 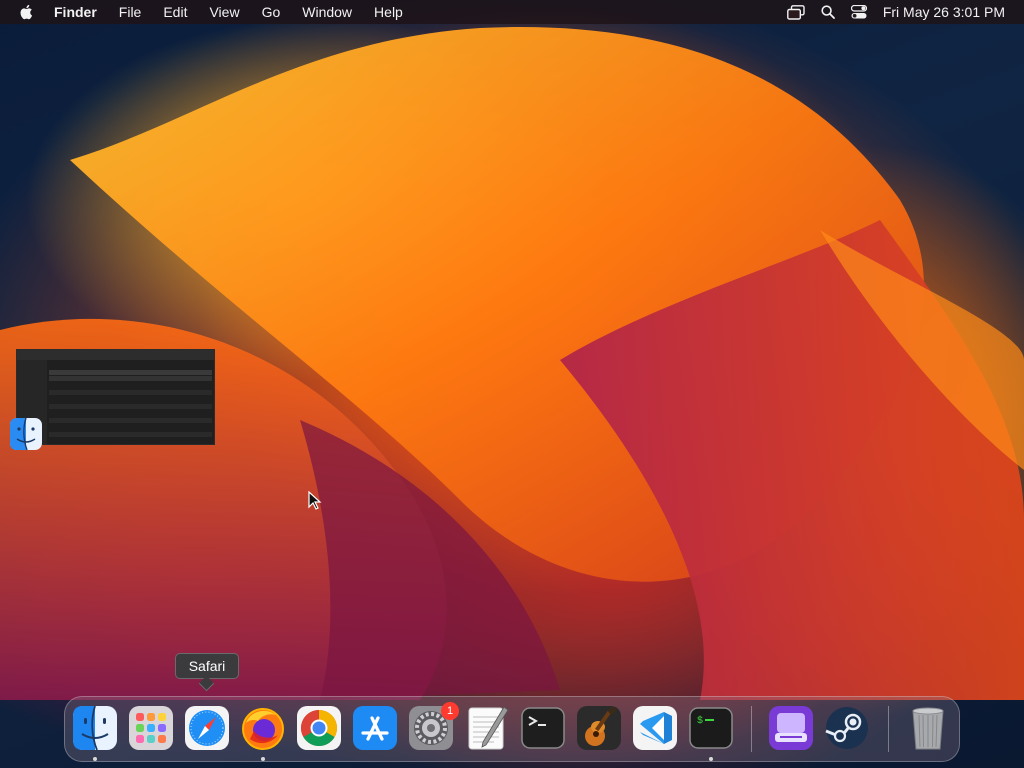 I want to click on menu-finder: Finder, so click(x=75, y=12).